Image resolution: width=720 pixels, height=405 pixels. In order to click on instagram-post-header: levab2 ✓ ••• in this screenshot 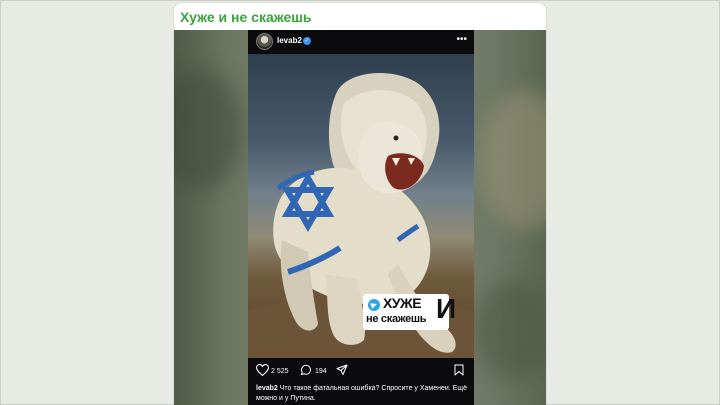, I will do `click(361, 42)`.